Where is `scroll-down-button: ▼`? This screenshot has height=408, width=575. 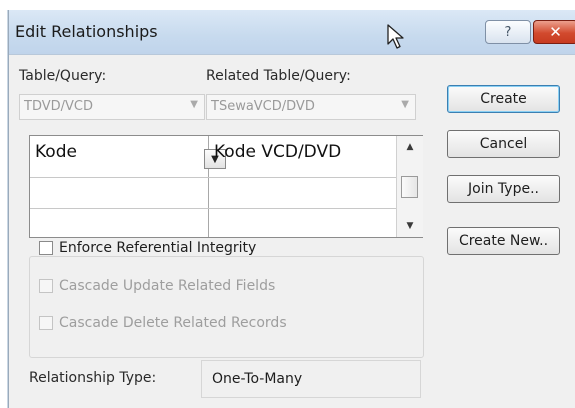
scroll-down-button: ▼ is located at coordinates (410, 226).